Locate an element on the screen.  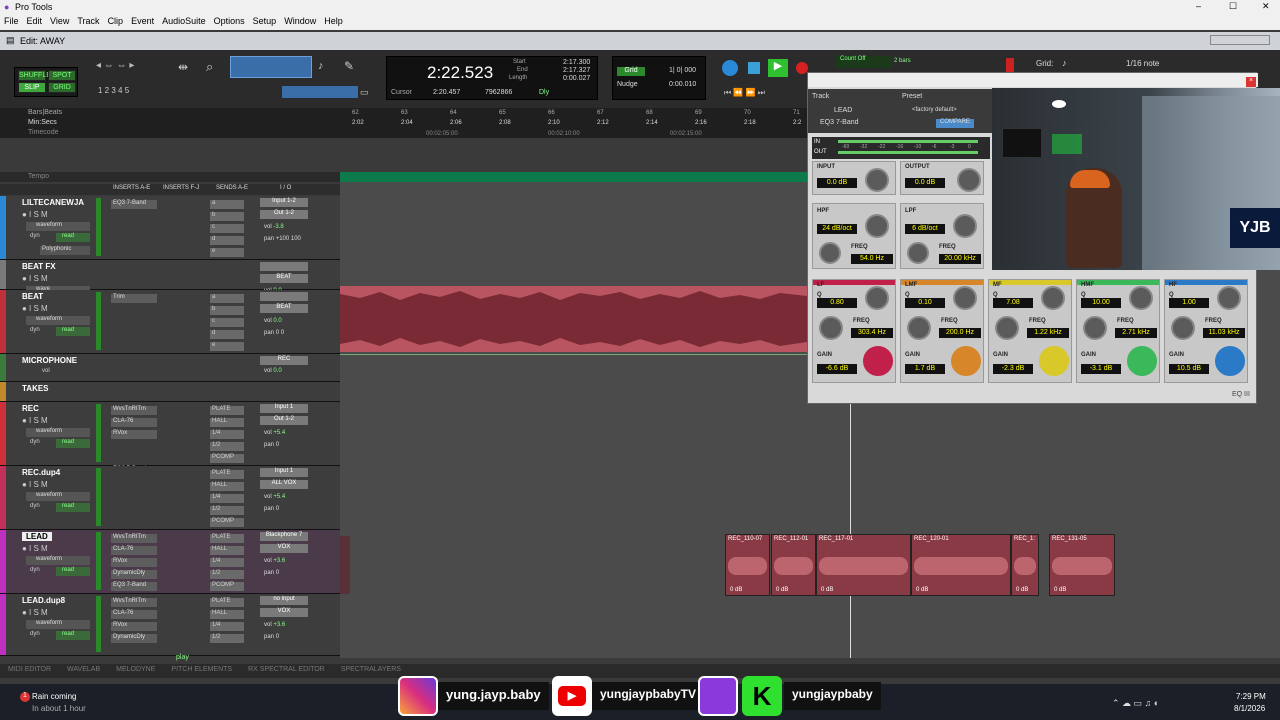
menu-audiosuite: AudioSuite is located at coordinates (184, 21).